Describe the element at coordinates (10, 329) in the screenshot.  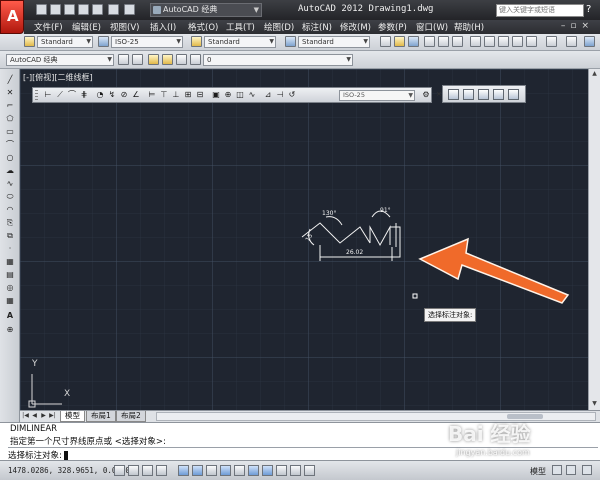
I see `add-selected-icon: ⊕` at that location.